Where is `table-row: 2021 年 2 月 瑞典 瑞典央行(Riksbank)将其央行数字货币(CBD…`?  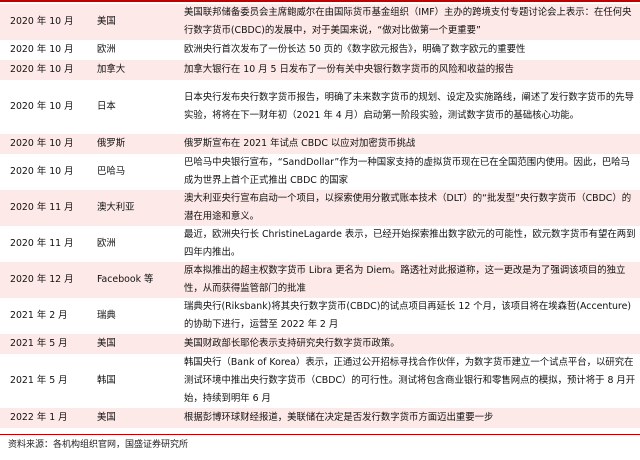 table-row: 2021 年 2 月 瑞典 瑞典央行(Riksbank)将其央行数字货币(CBD… is located at coordinates (320, 316).